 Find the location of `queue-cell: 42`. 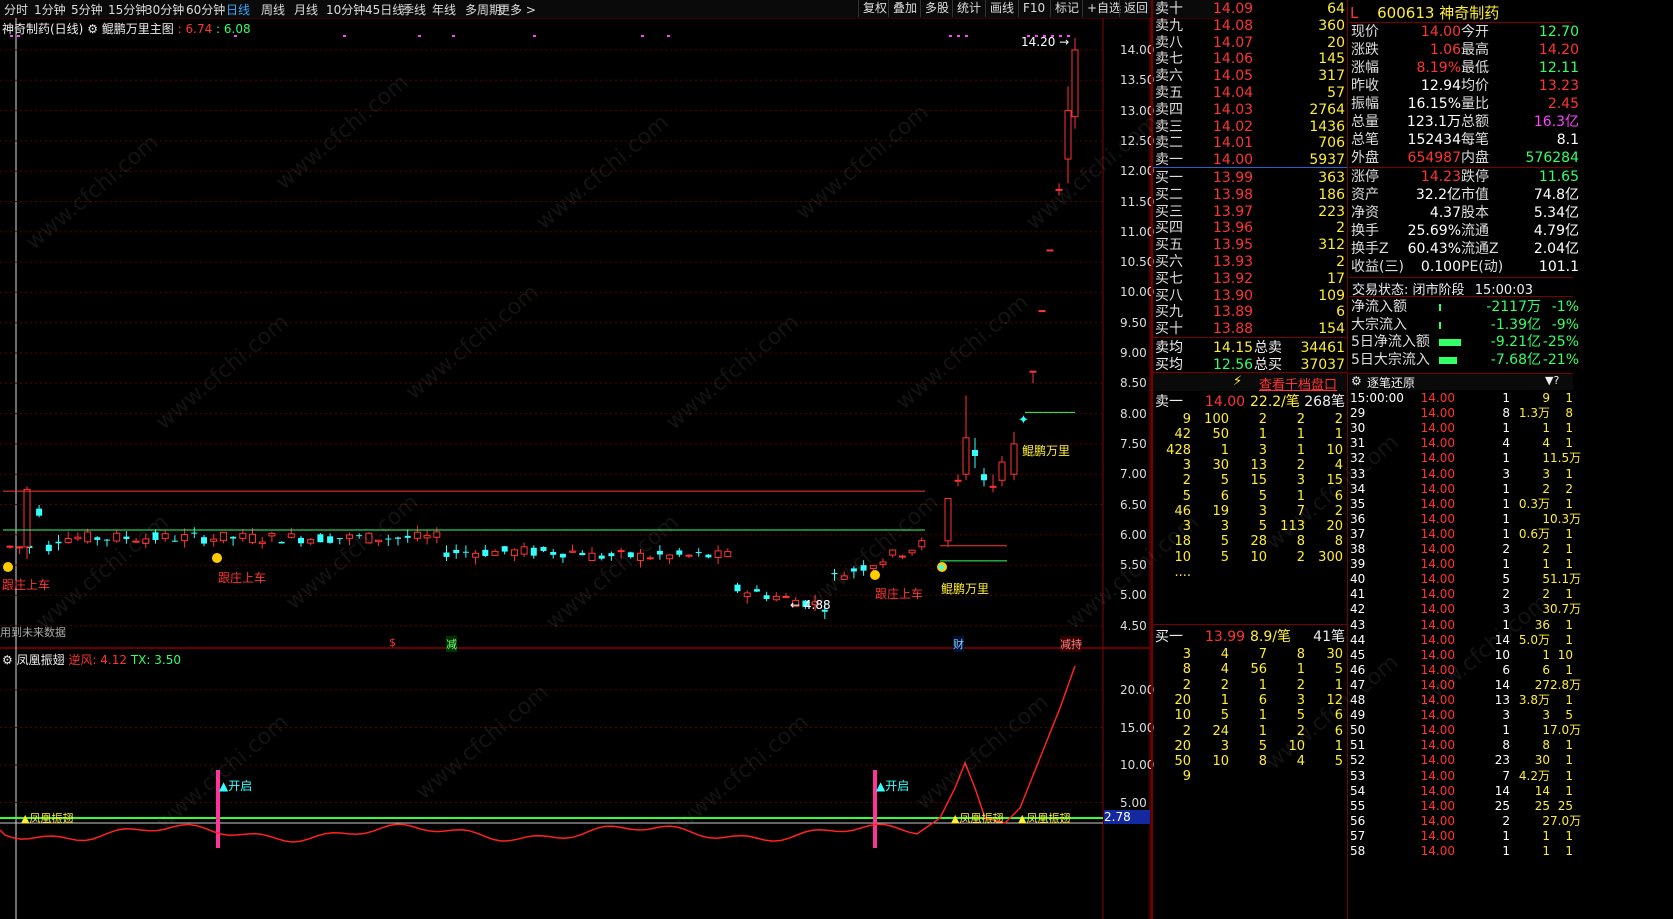

queue-cell: 42 is located at coordinates (1182, 435).